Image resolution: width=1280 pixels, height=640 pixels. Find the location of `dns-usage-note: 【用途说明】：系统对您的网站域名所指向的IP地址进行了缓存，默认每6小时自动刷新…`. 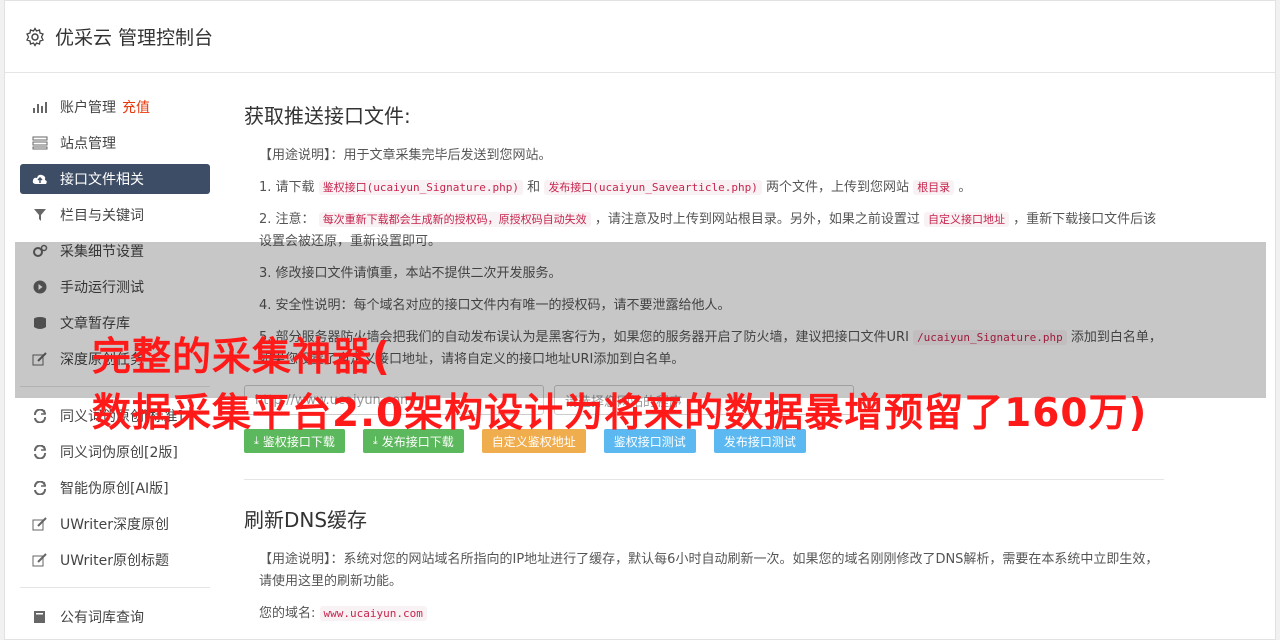

dns-usage-note: 【用途说明】：系统对您的网站域名所指向的IP地址进行了缓存，默认每6小时自动刷新… is located at coordinates (709, 570).